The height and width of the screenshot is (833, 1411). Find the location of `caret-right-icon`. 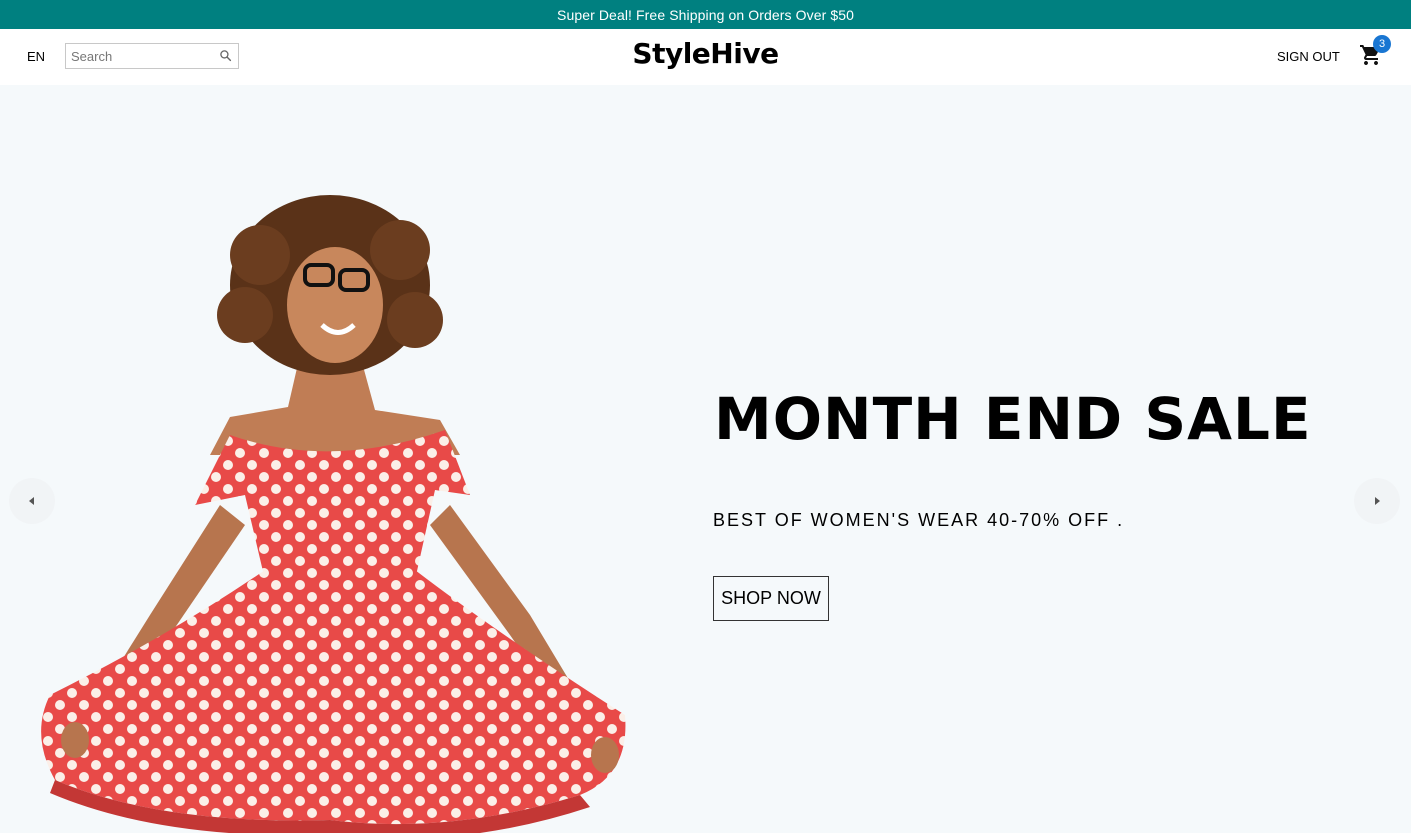

caret-right-icon is located at coordinates (1377, 501).